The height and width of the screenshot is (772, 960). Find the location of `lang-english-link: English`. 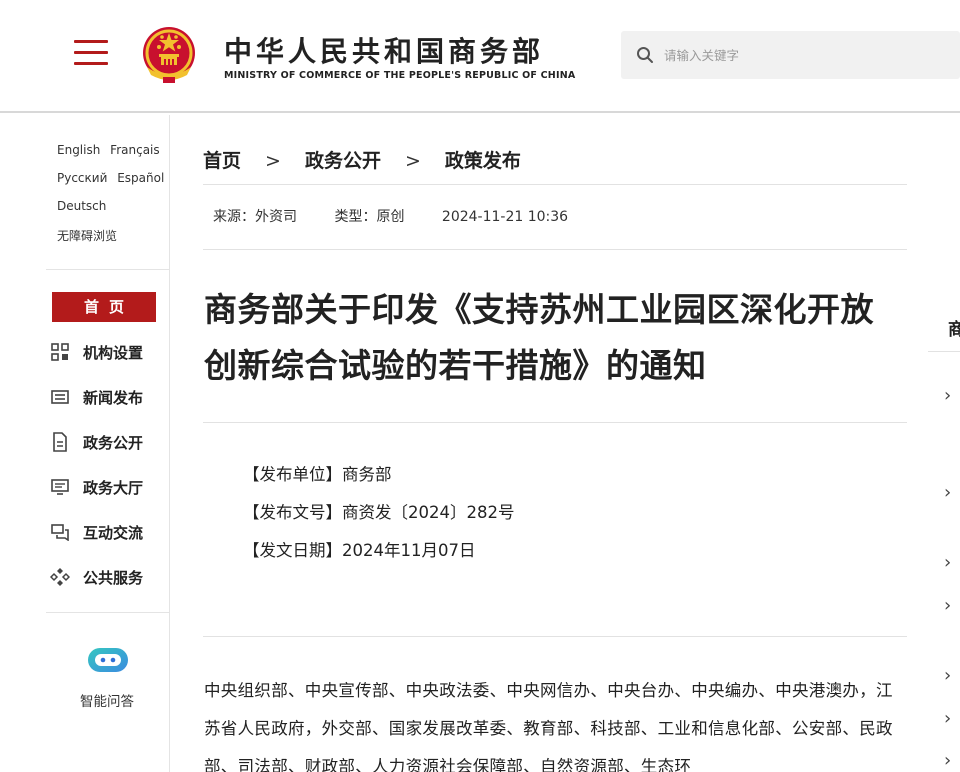

lang-english-link: English is located at coordinates (78, 150).